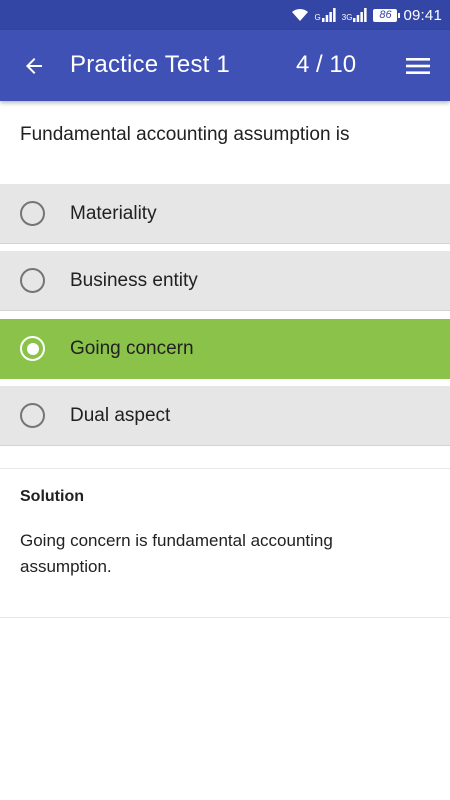 This screenshot has width=450, height=800. Describe the element at coordinates (120, 415) in the screenshot. I see `option-label: Dual aspect` at that location.